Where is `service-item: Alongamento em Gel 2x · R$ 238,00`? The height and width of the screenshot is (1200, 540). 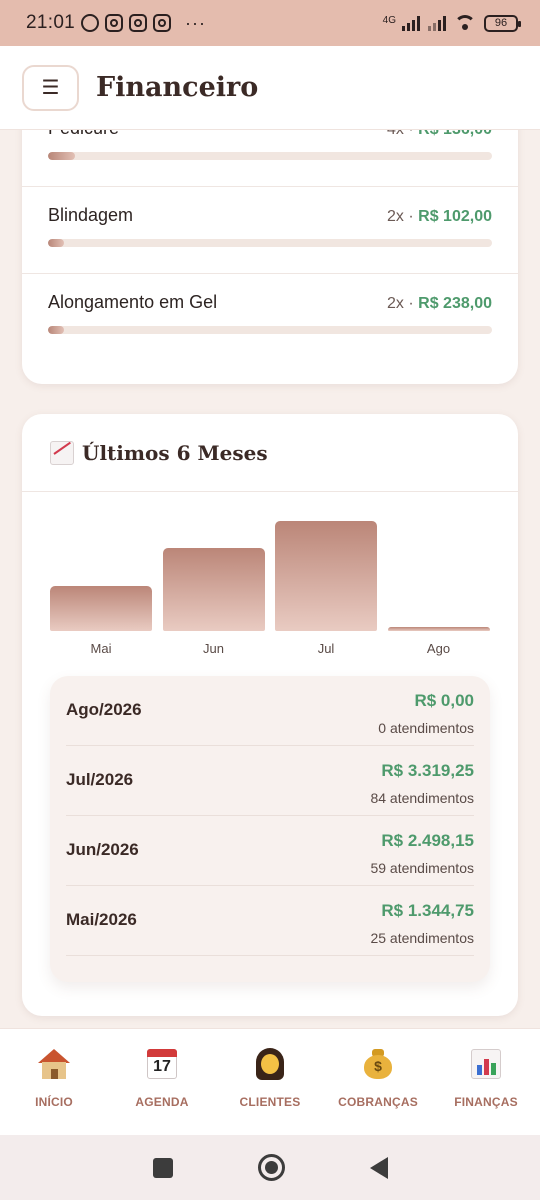 service-item: Alongamento em Gel 2x · R$ 238,00 is located at coordinates (270, 317).